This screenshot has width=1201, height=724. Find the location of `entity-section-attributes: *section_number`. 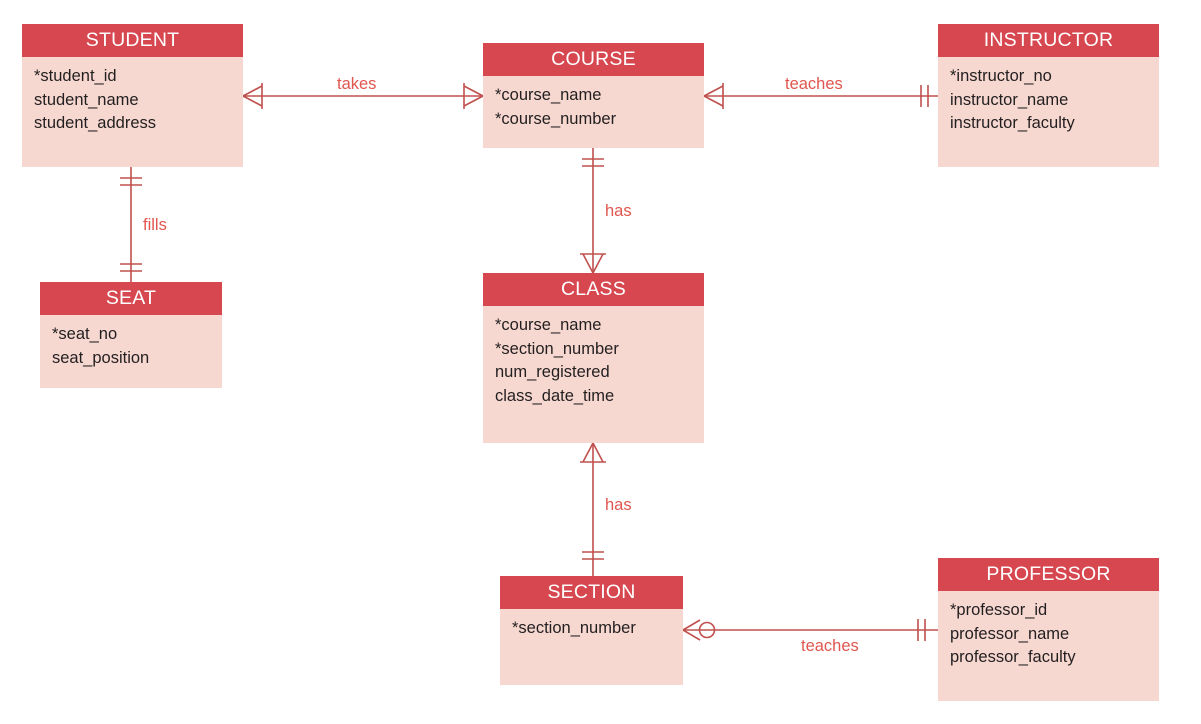

entity-section-attributes: *section_number is located at coordinates (591, 647).